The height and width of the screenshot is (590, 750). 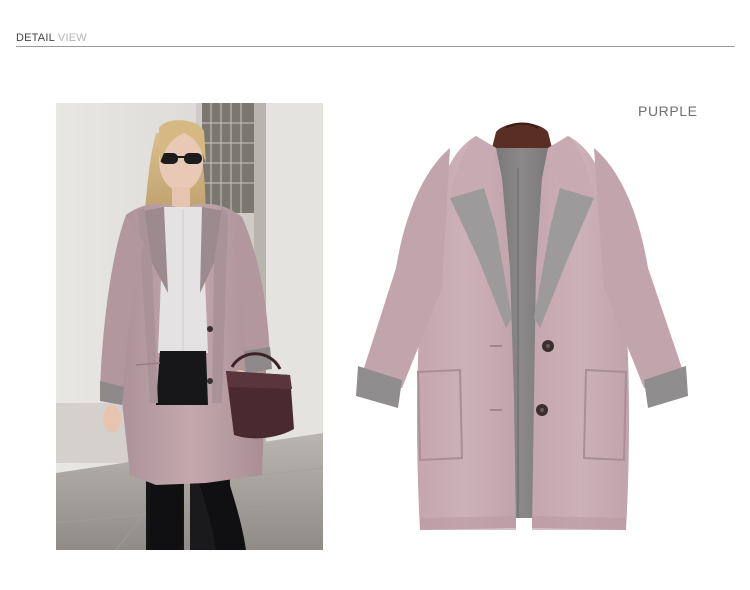 What do you see at coordinates (35, 38) in the screenshot?
I see `section-title-strong: DETAIL` at bounding box center [35, 38].